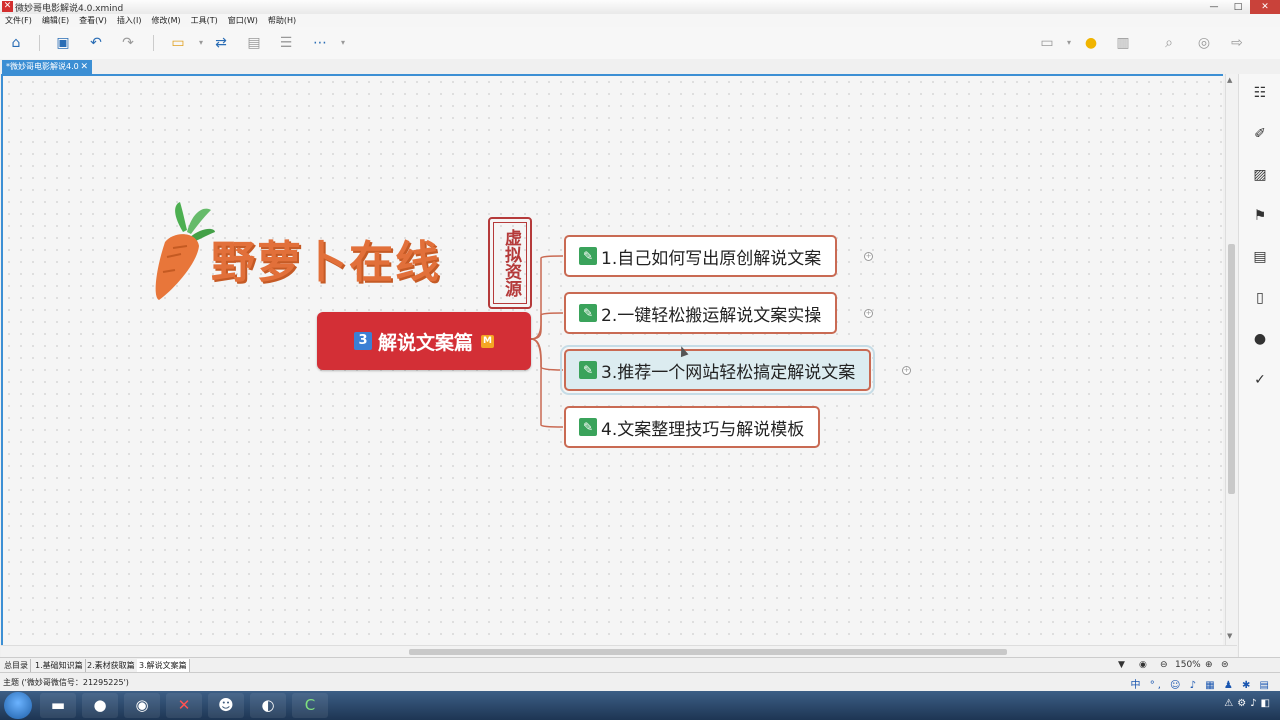 The width and height of the screenshot is (1280, 720). Describe the element at coordinates (1201, 683) in the screenshot. I see `ime-toolbar: 中 °, ☺ ♪ ▦ ♟ ✱ ▤` at that location.